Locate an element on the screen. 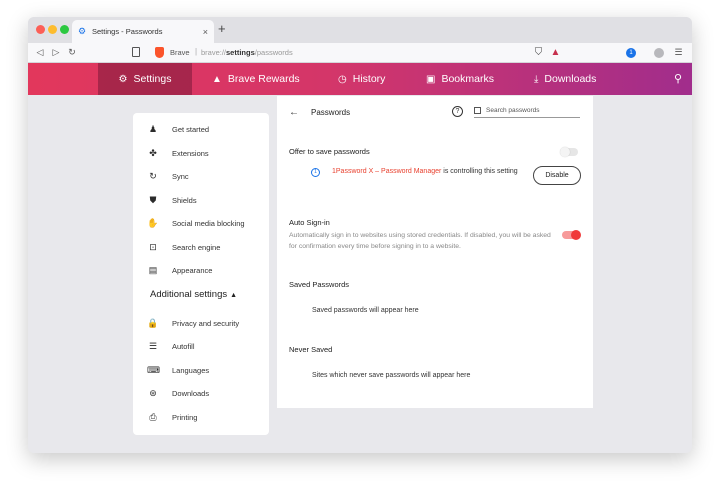  clock-icon: ◷ is located at coordinates (342, 79).